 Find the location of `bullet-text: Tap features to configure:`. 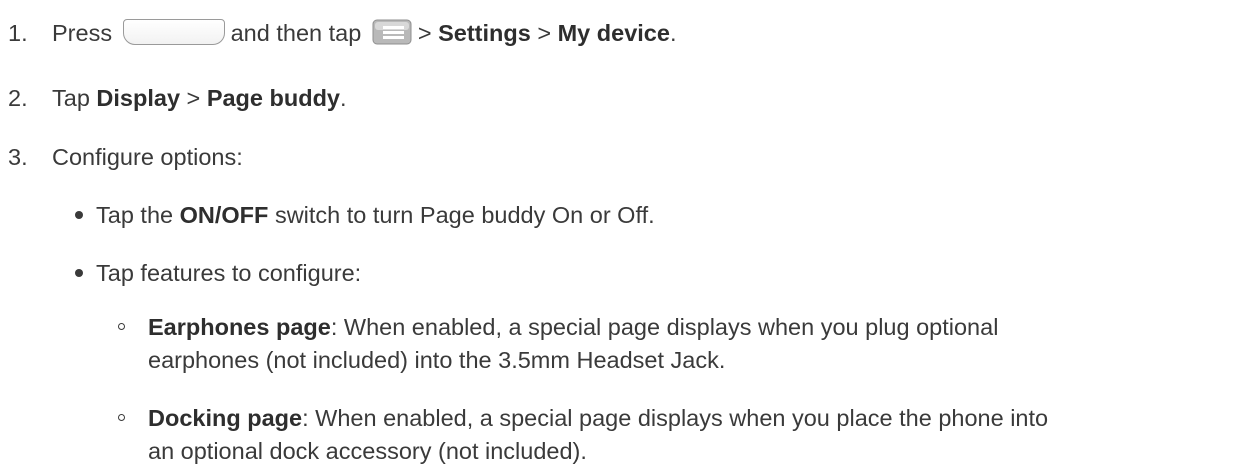

bullet-text: Tap features to configure: is located at coordinates (229, 273).